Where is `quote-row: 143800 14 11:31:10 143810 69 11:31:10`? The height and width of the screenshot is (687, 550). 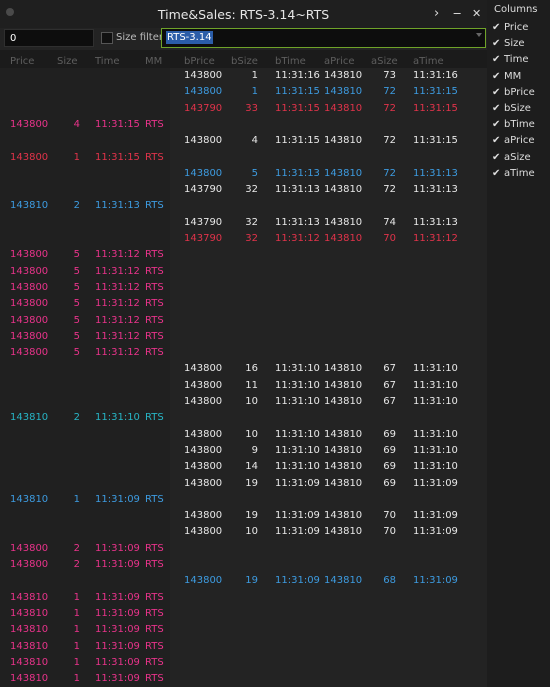 quote-row: 143800 14 11:31:10 143810 69 11:31:10 is located at coordinates (328, 467).